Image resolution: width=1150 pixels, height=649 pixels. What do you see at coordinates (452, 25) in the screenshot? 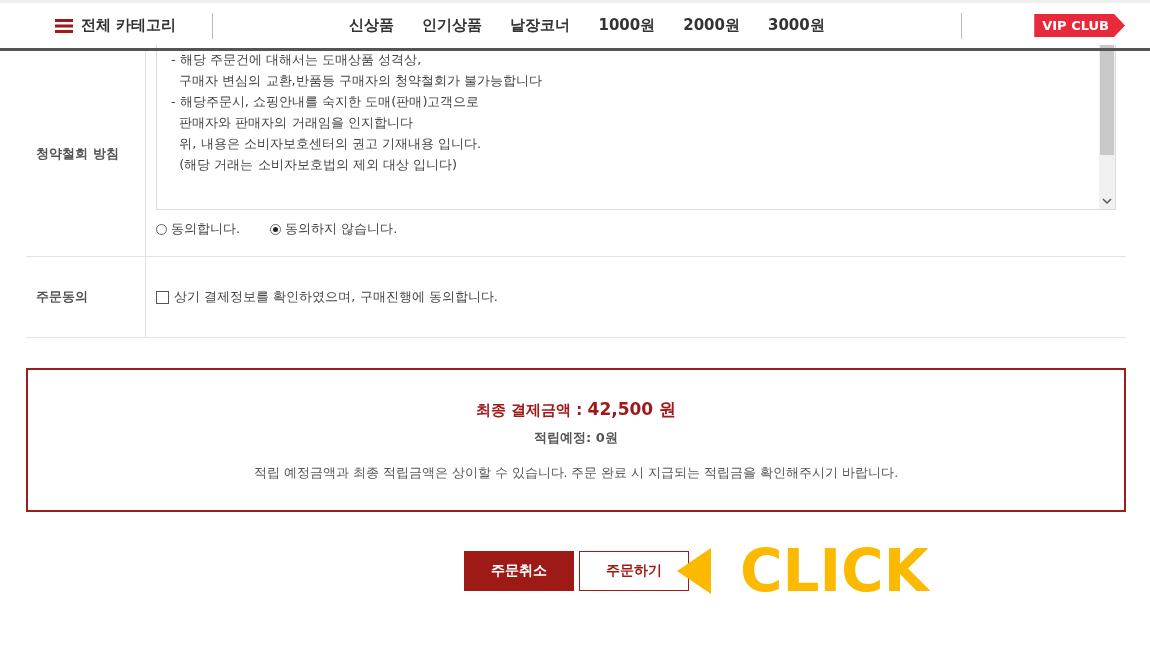
I see `nav-link: 인기상품` at bounding box center [452, 25].